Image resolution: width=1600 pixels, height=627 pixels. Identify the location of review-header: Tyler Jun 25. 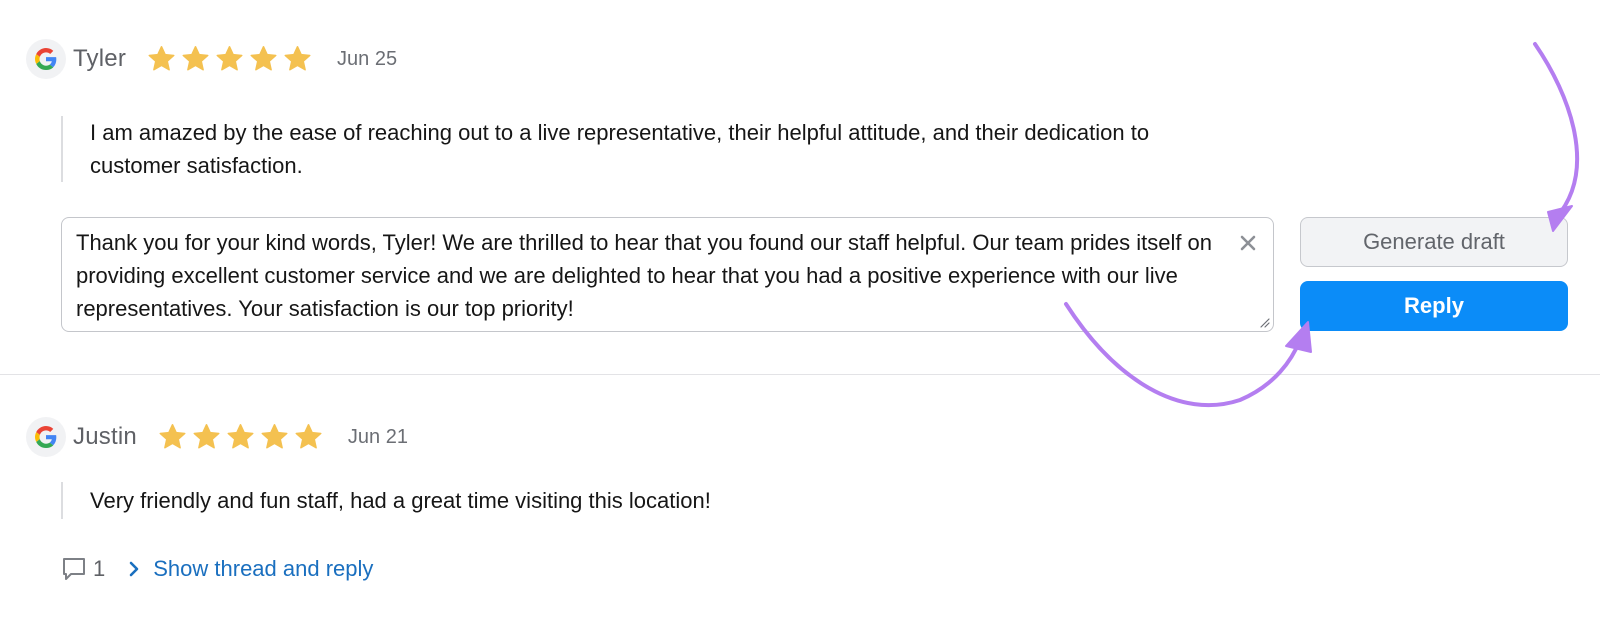
(211, 59).